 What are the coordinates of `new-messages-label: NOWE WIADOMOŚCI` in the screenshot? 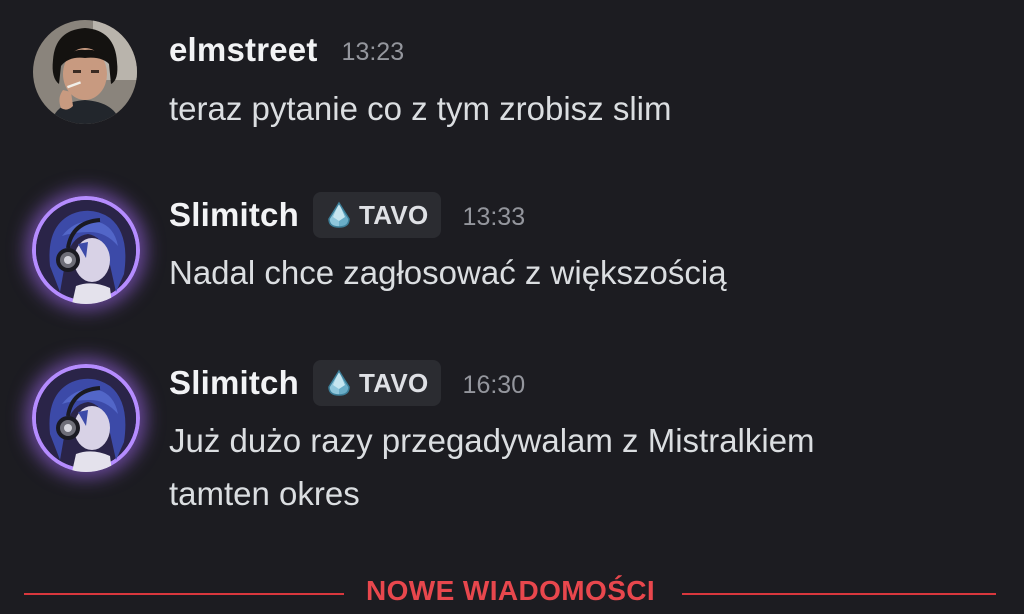 It's located at (510, 591).